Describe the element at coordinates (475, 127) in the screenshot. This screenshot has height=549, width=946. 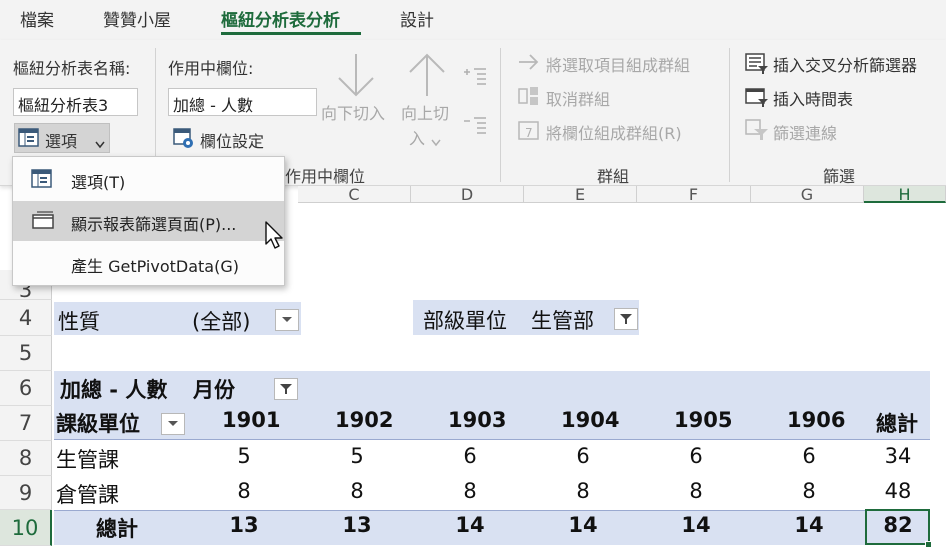
I see `collapse-field-icon` at that location.